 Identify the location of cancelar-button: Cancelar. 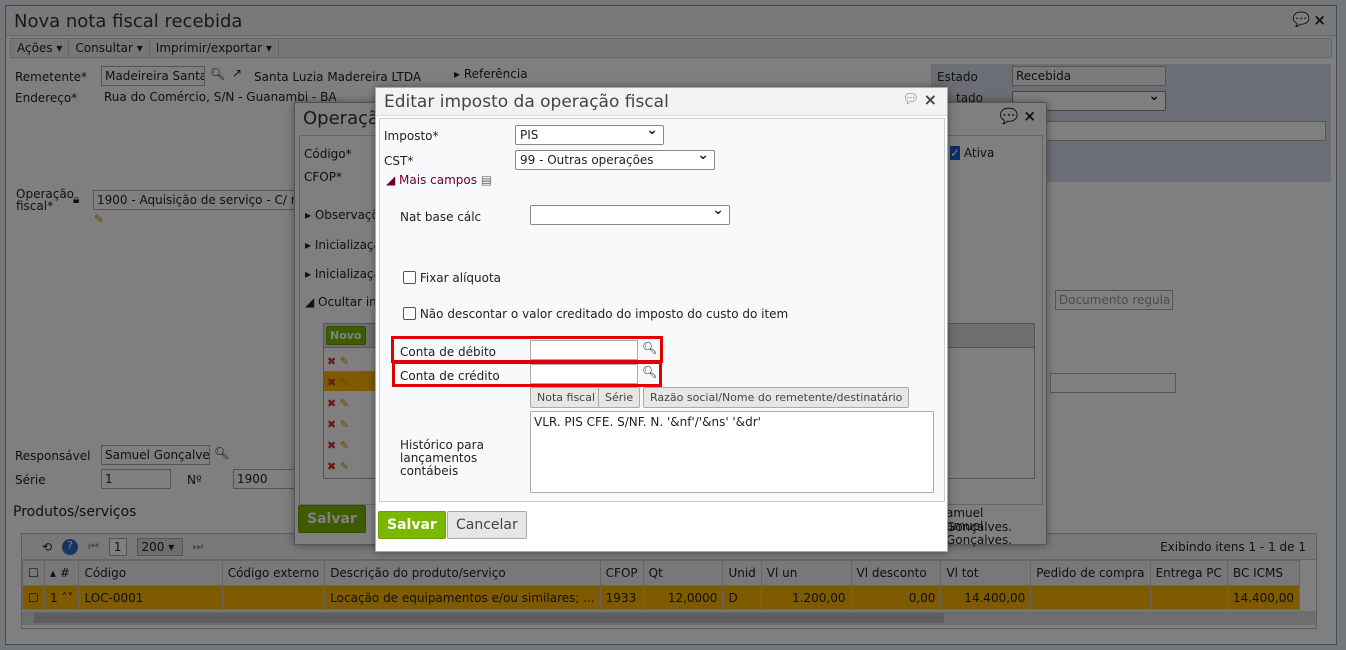
(487, 525).